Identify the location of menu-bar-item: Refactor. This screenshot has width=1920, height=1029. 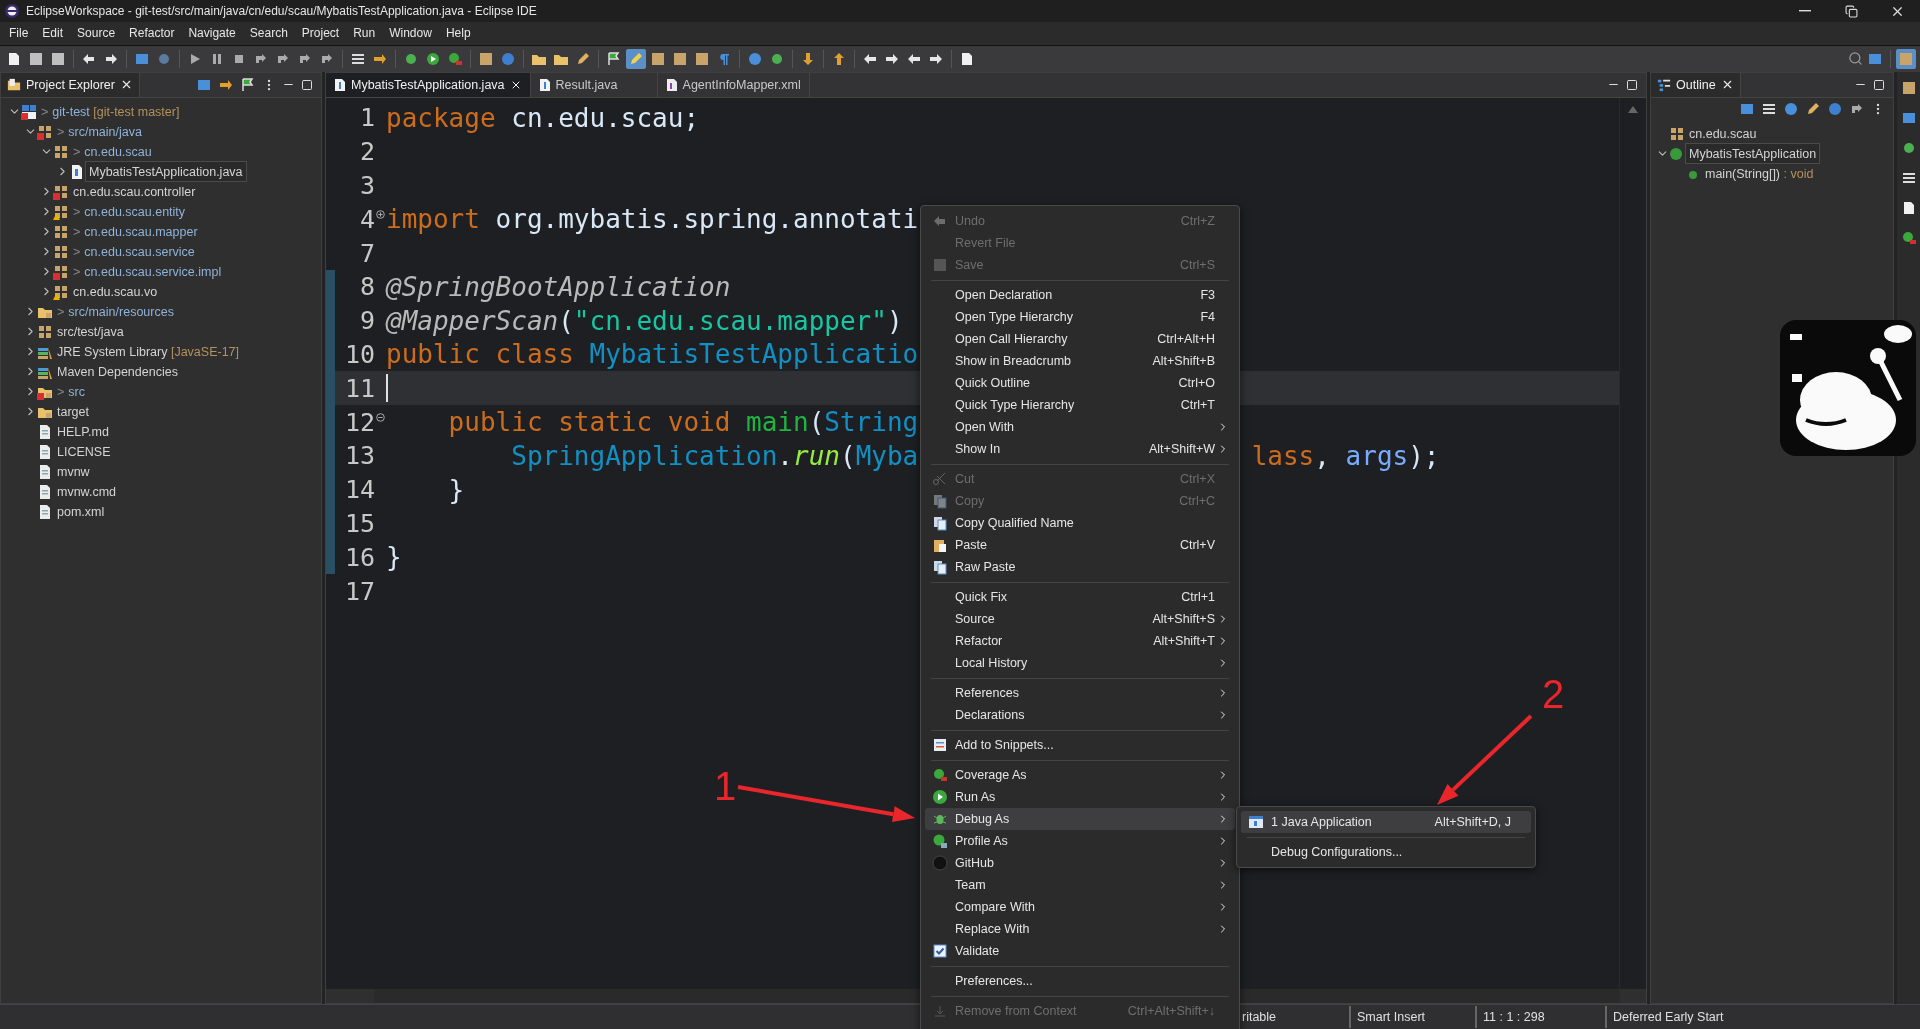
(152, 33).